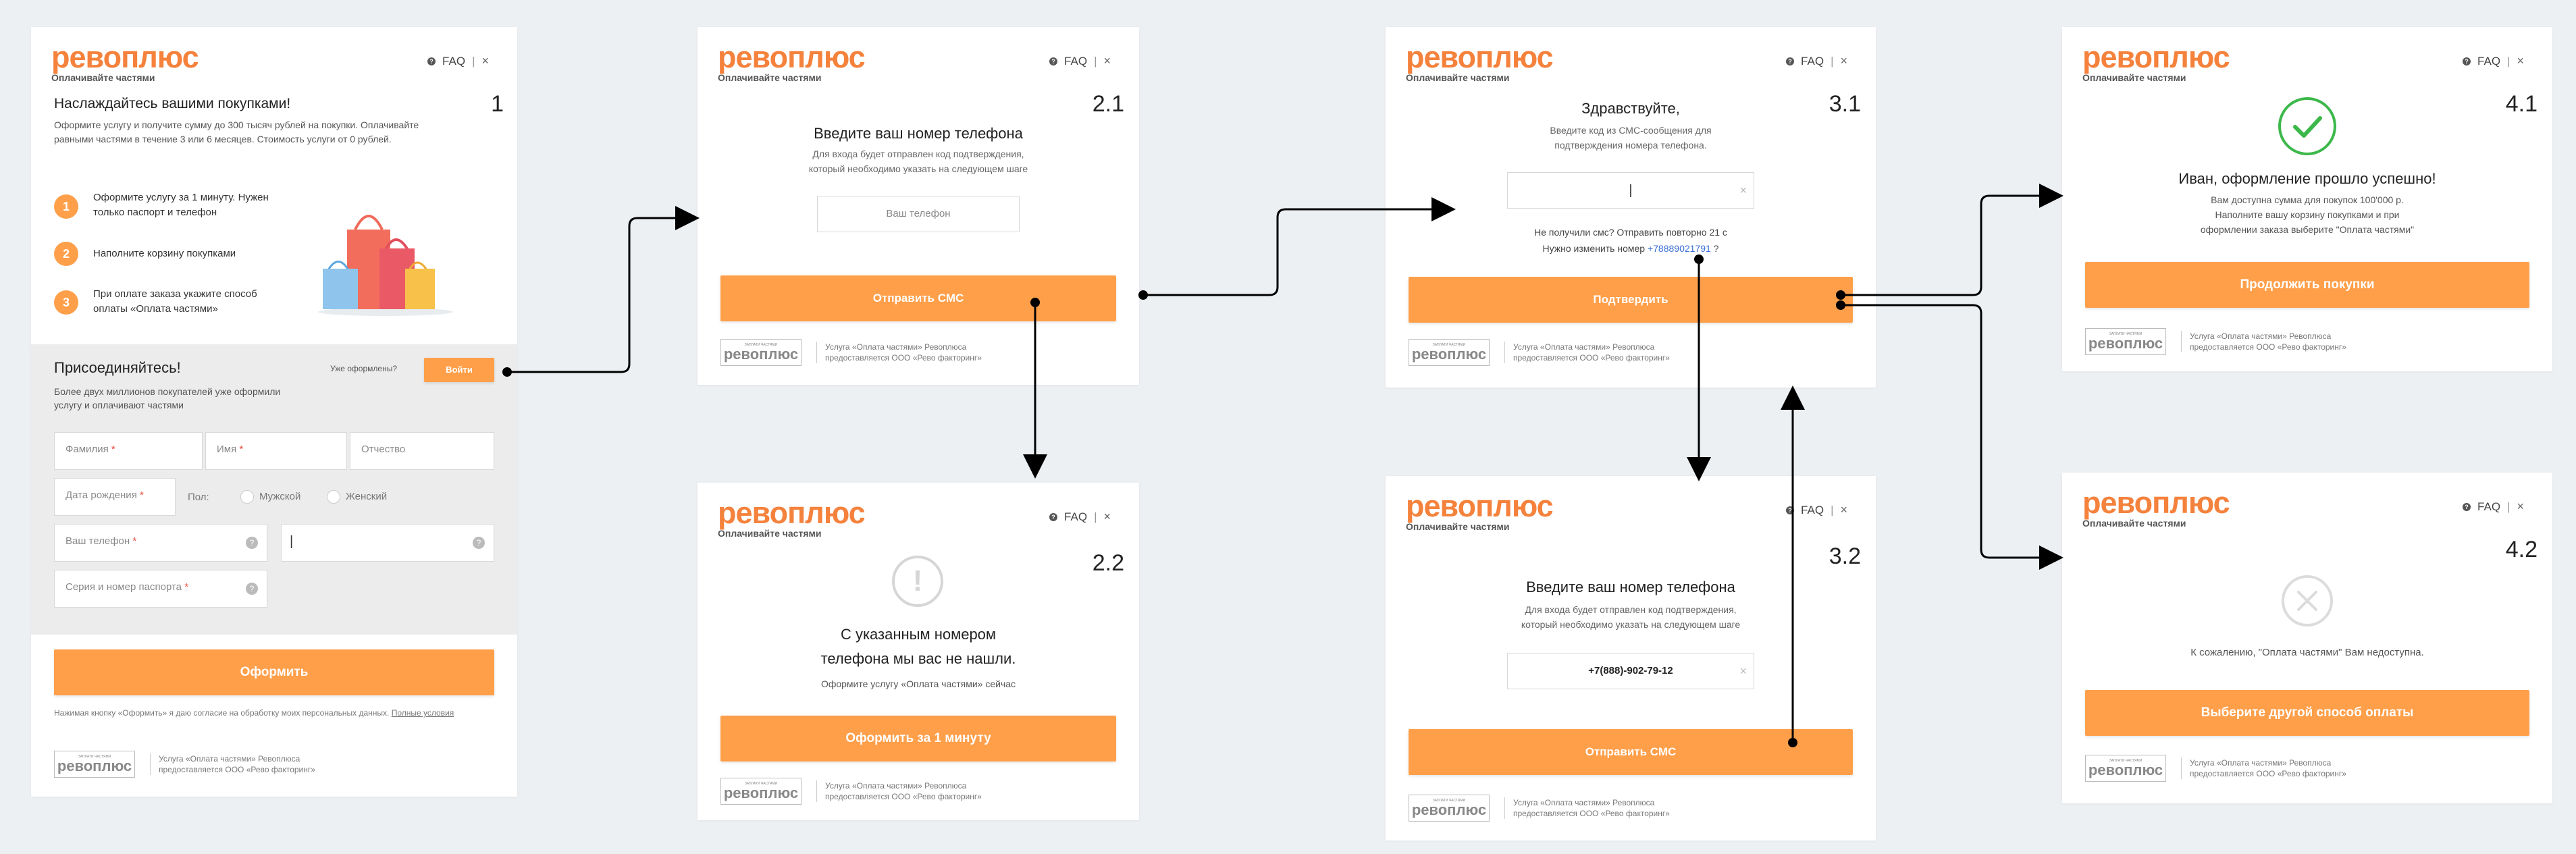 This screenshot has height=854, width=2576. What do you see at coordinates (160, 543) in the screenshot?
I see `phone-field: Ваш телефон *` at bounding box center [160, 543].